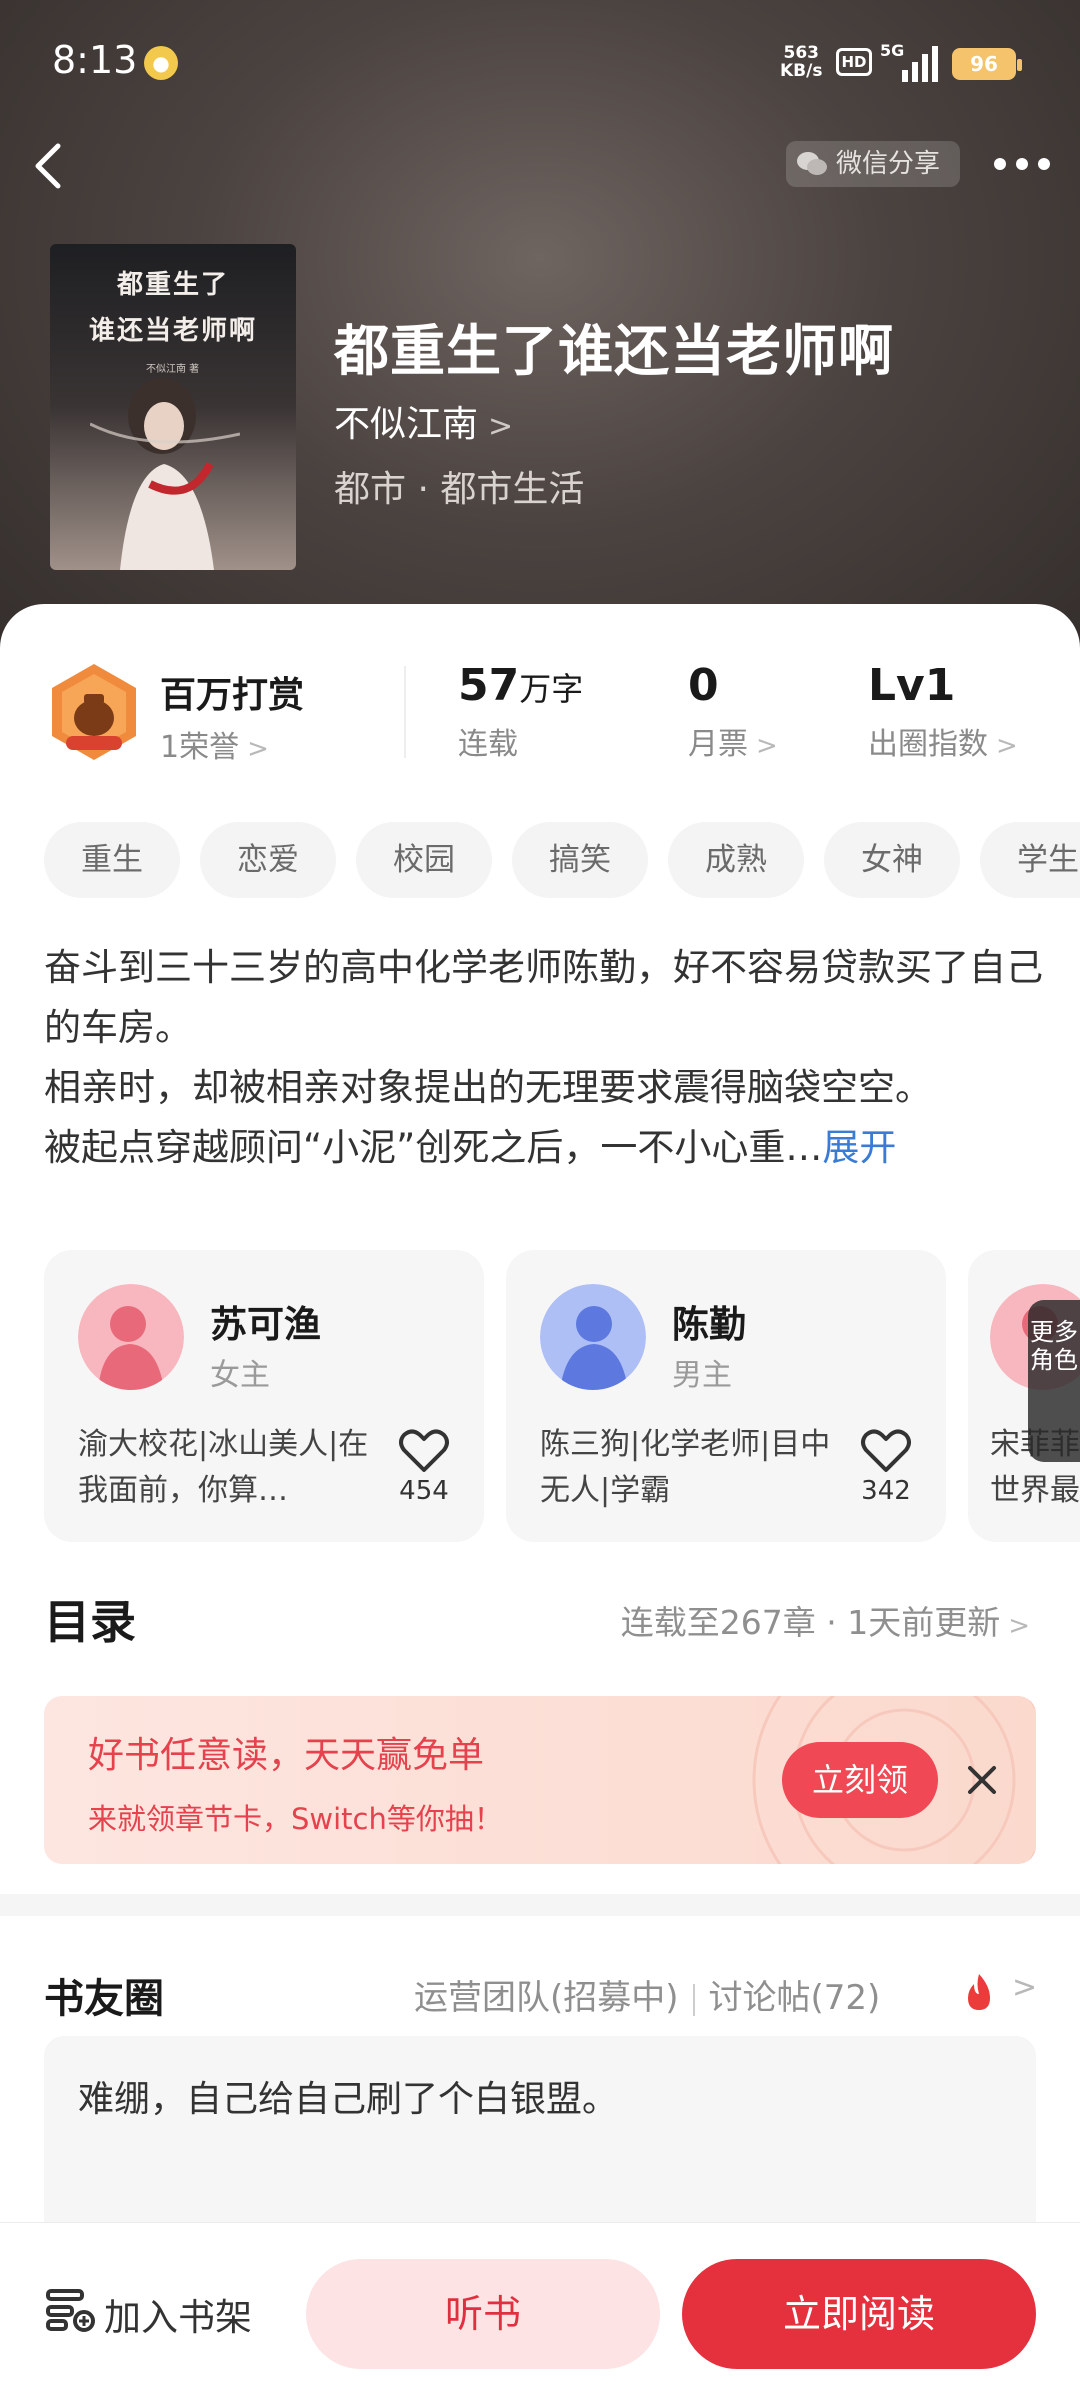 This screenshot has height=2400, width=1080. Describe the element at coordinates (178, 2317) in the screenshot. I see `add-to-shelf-label: 加入书架` at that location.